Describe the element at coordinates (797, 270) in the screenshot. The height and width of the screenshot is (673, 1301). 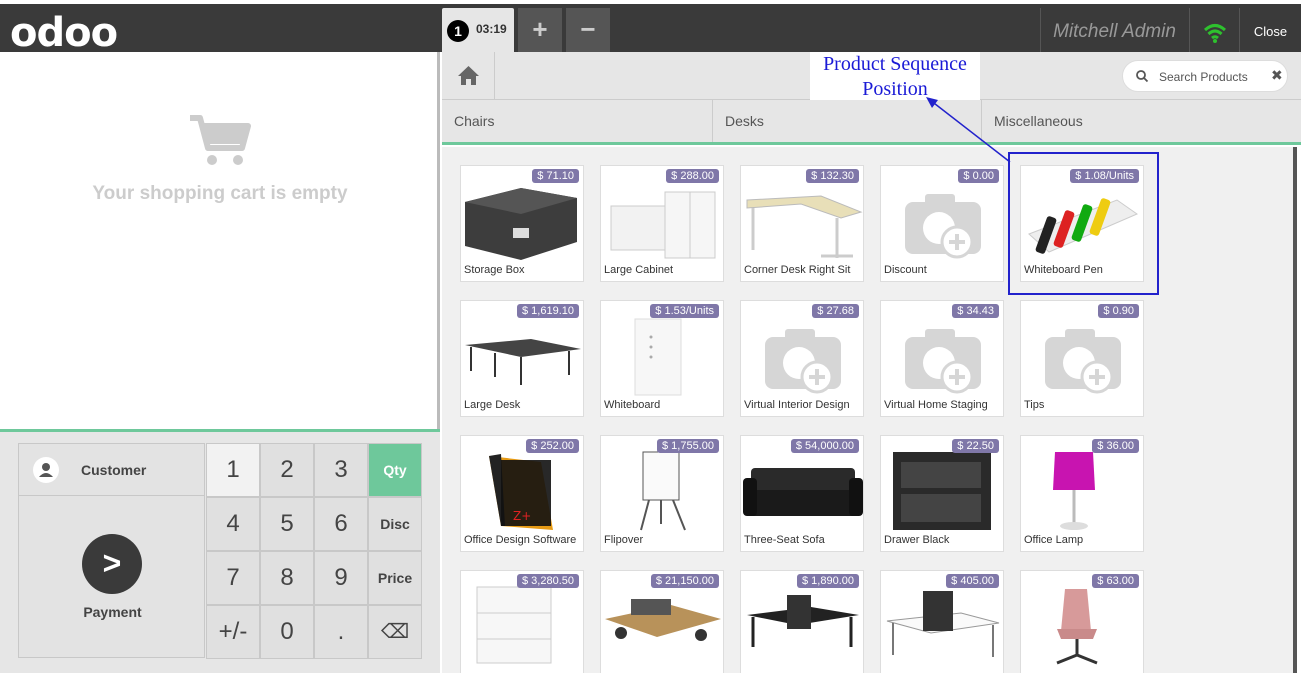
I see `product-name: Corner Desk Right Sit` at that location.